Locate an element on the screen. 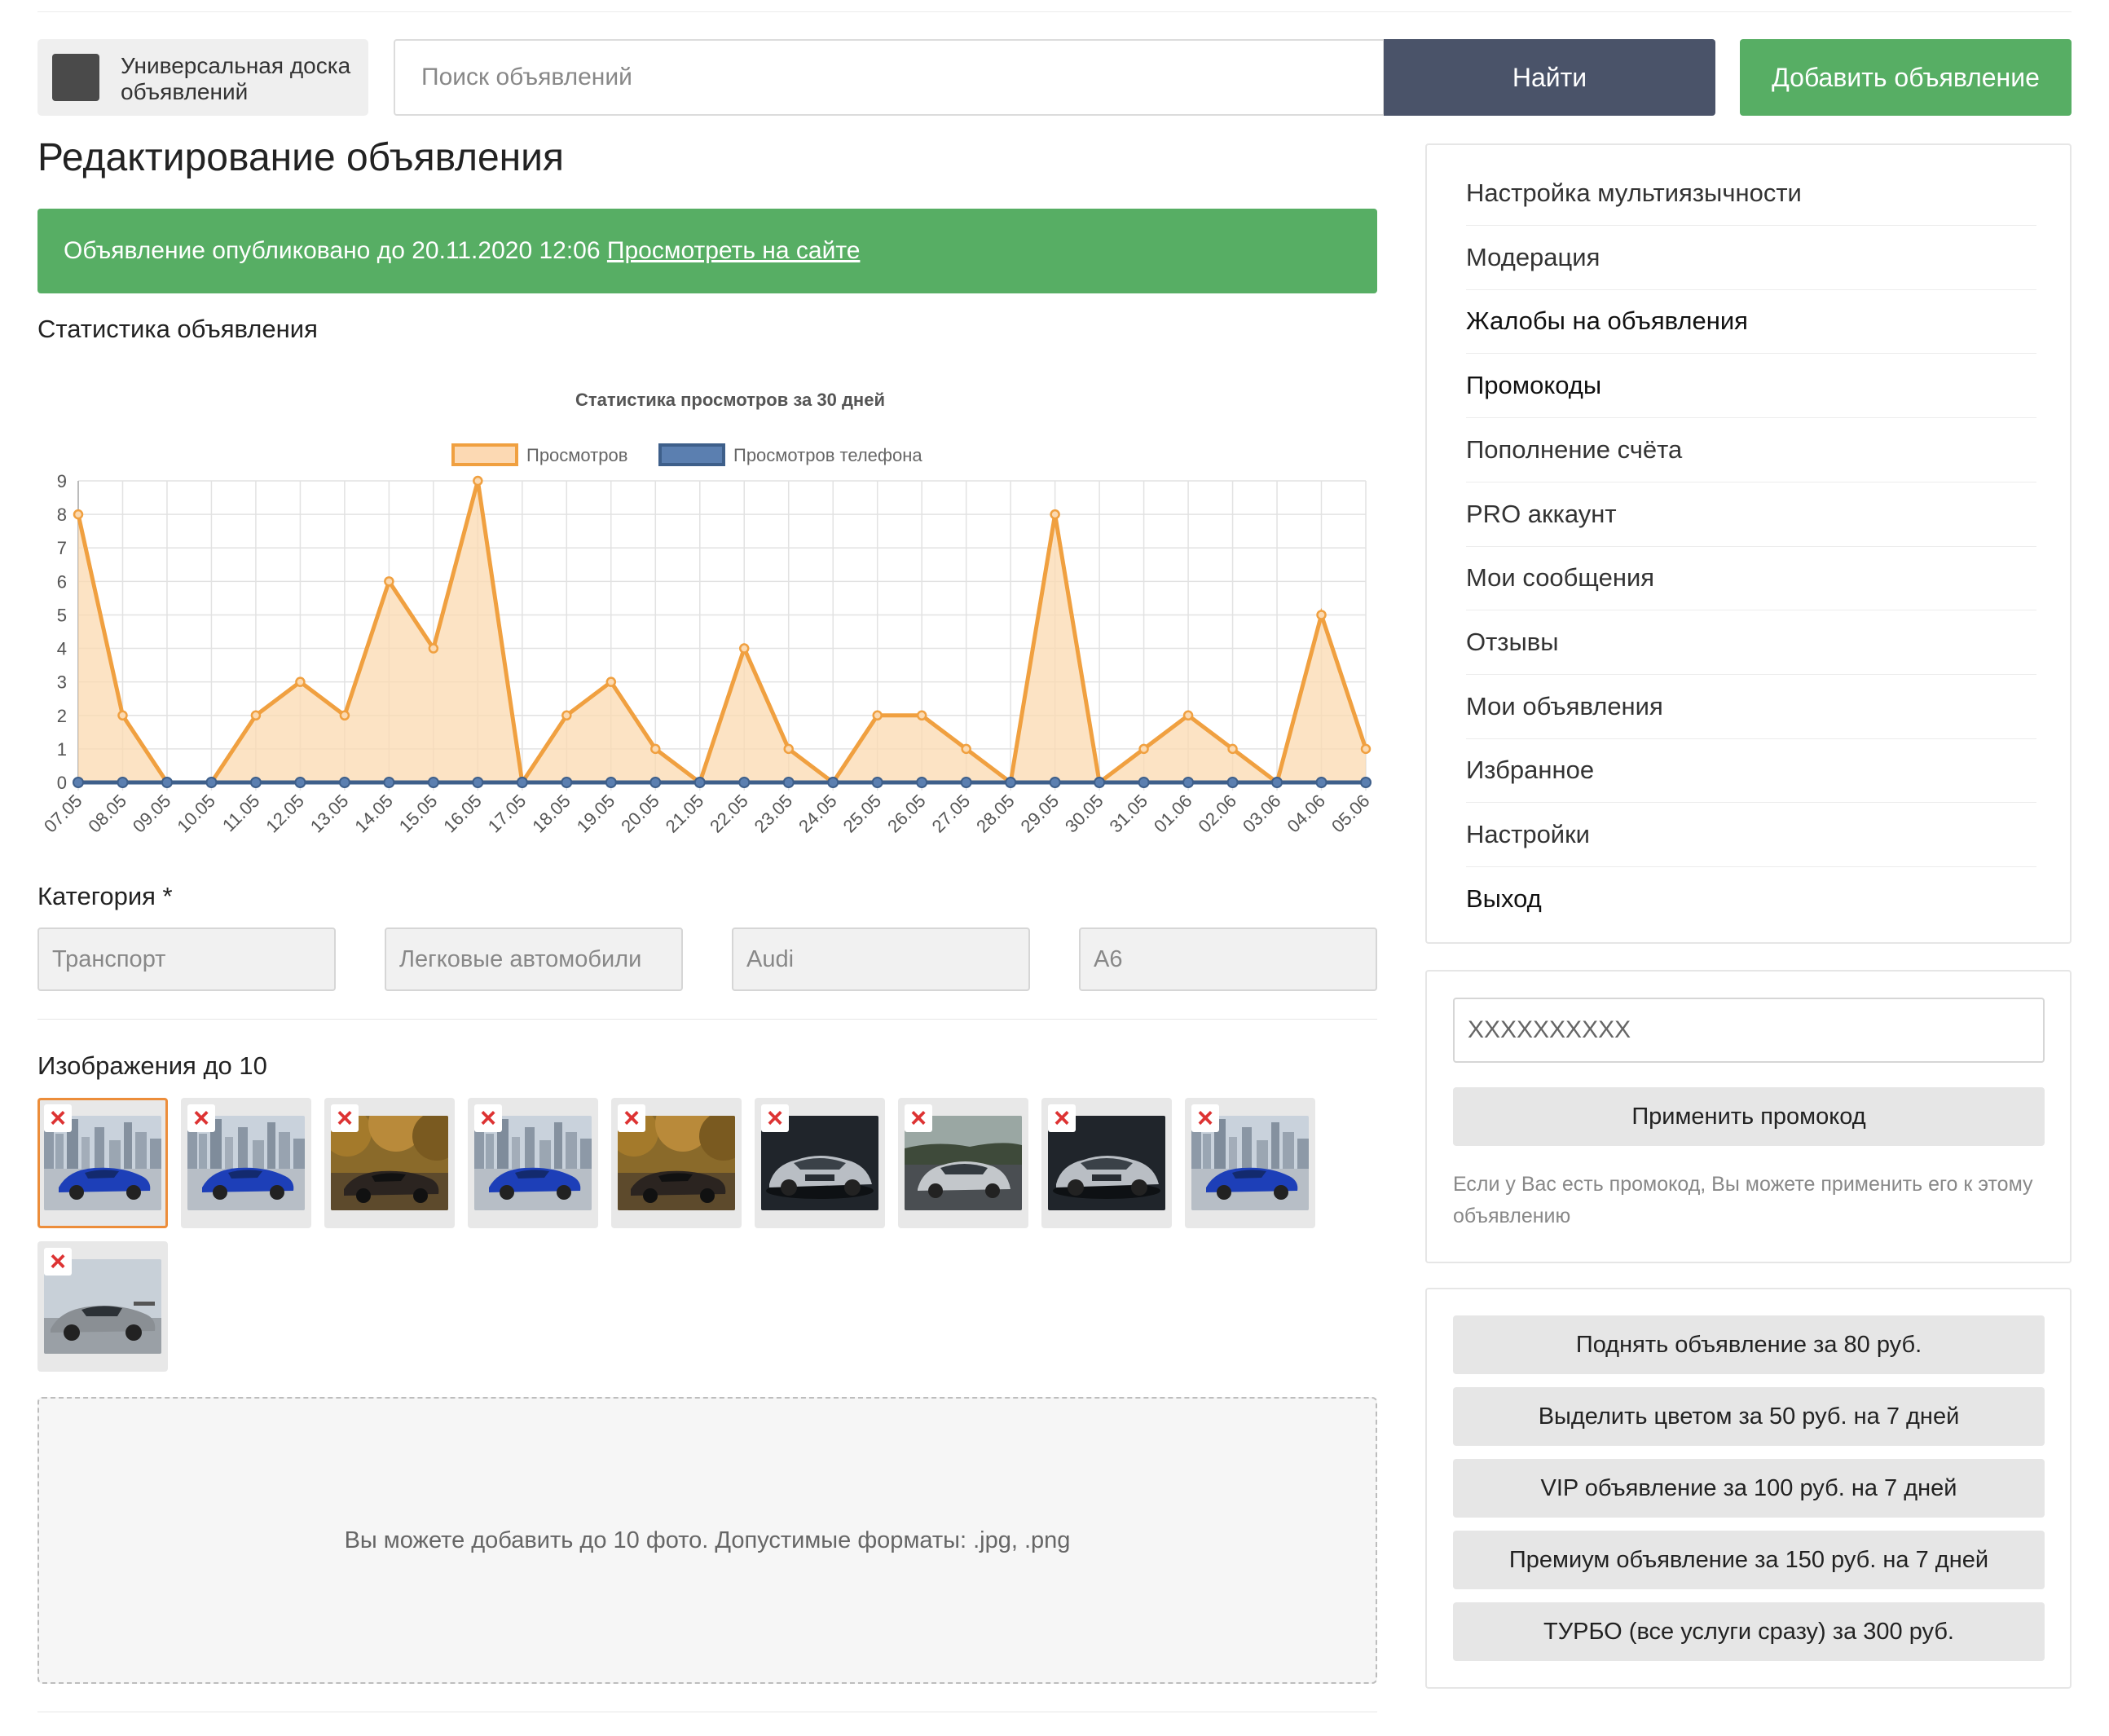 The width and height of the screenshot is (2109, 1736). x-tick-label: 29.05 is located at coordinates (1040, 814).